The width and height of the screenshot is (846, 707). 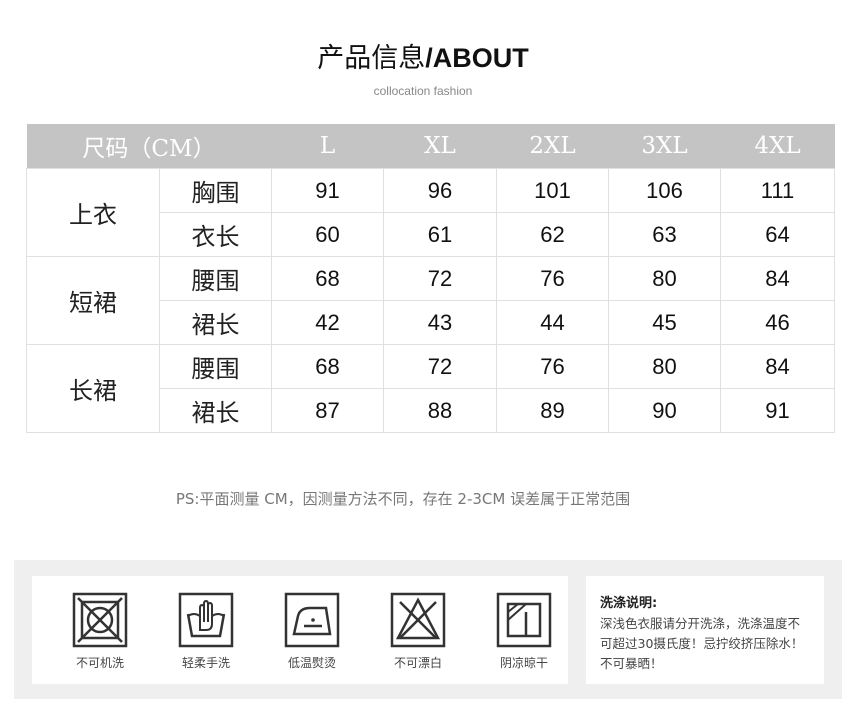 What do you see at coordinates (664, 234) in the screenshot?
I see `size-value: 63` at bounding box center [664, 234].